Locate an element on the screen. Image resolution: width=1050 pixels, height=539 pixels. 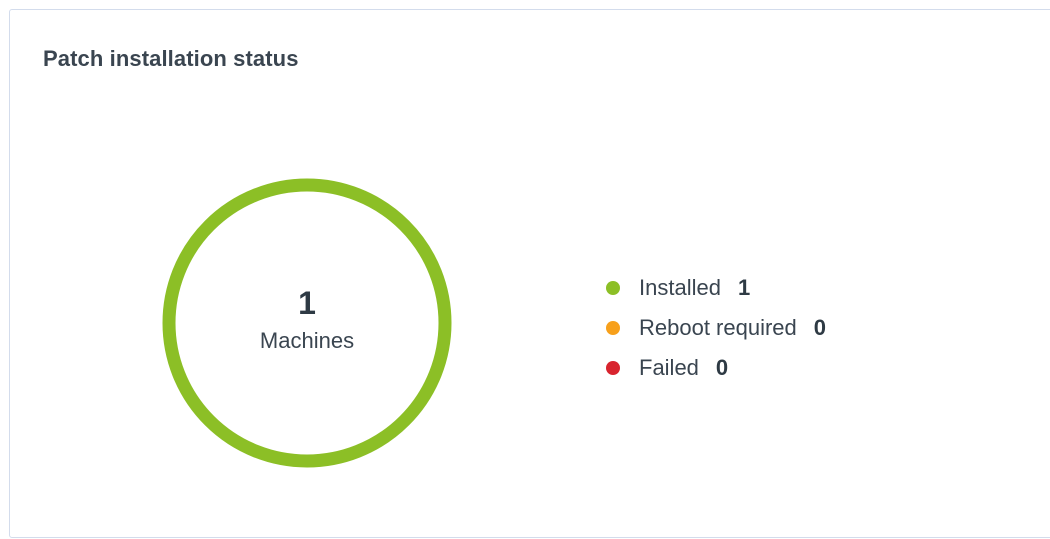
legend-count-installed: 1 is located at coordinates (744, 287).